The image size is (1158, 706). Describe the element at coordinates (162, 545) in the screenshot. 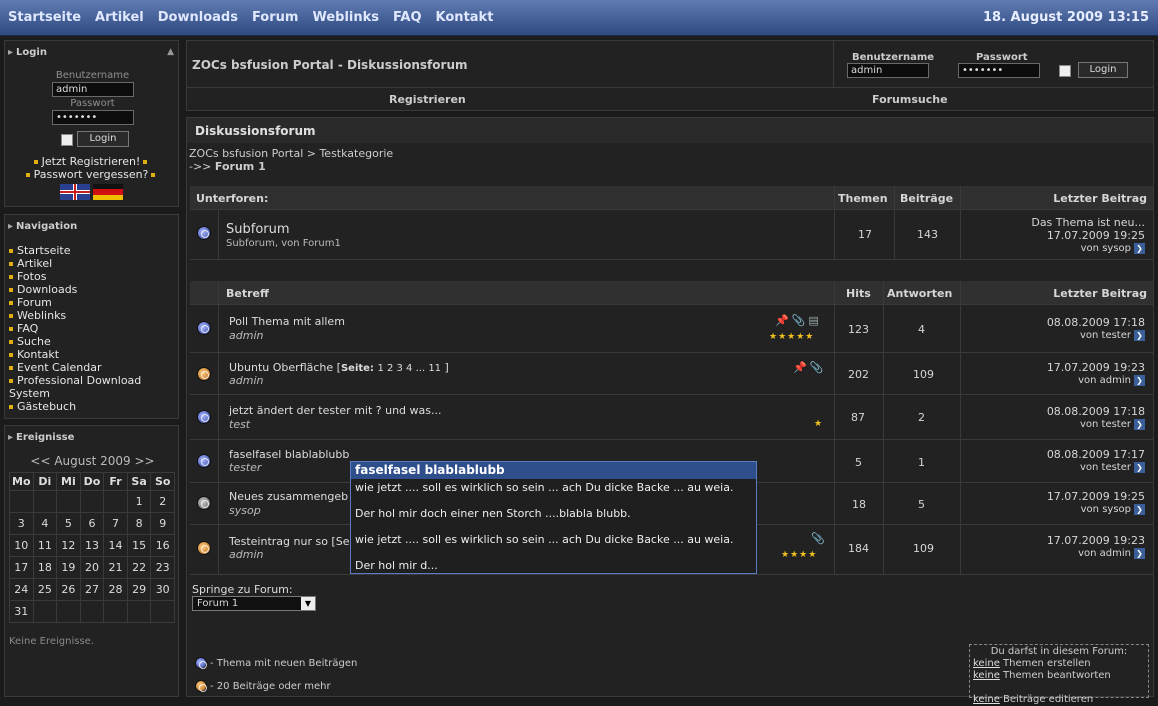

I see `calendar-day: 16` at that location.